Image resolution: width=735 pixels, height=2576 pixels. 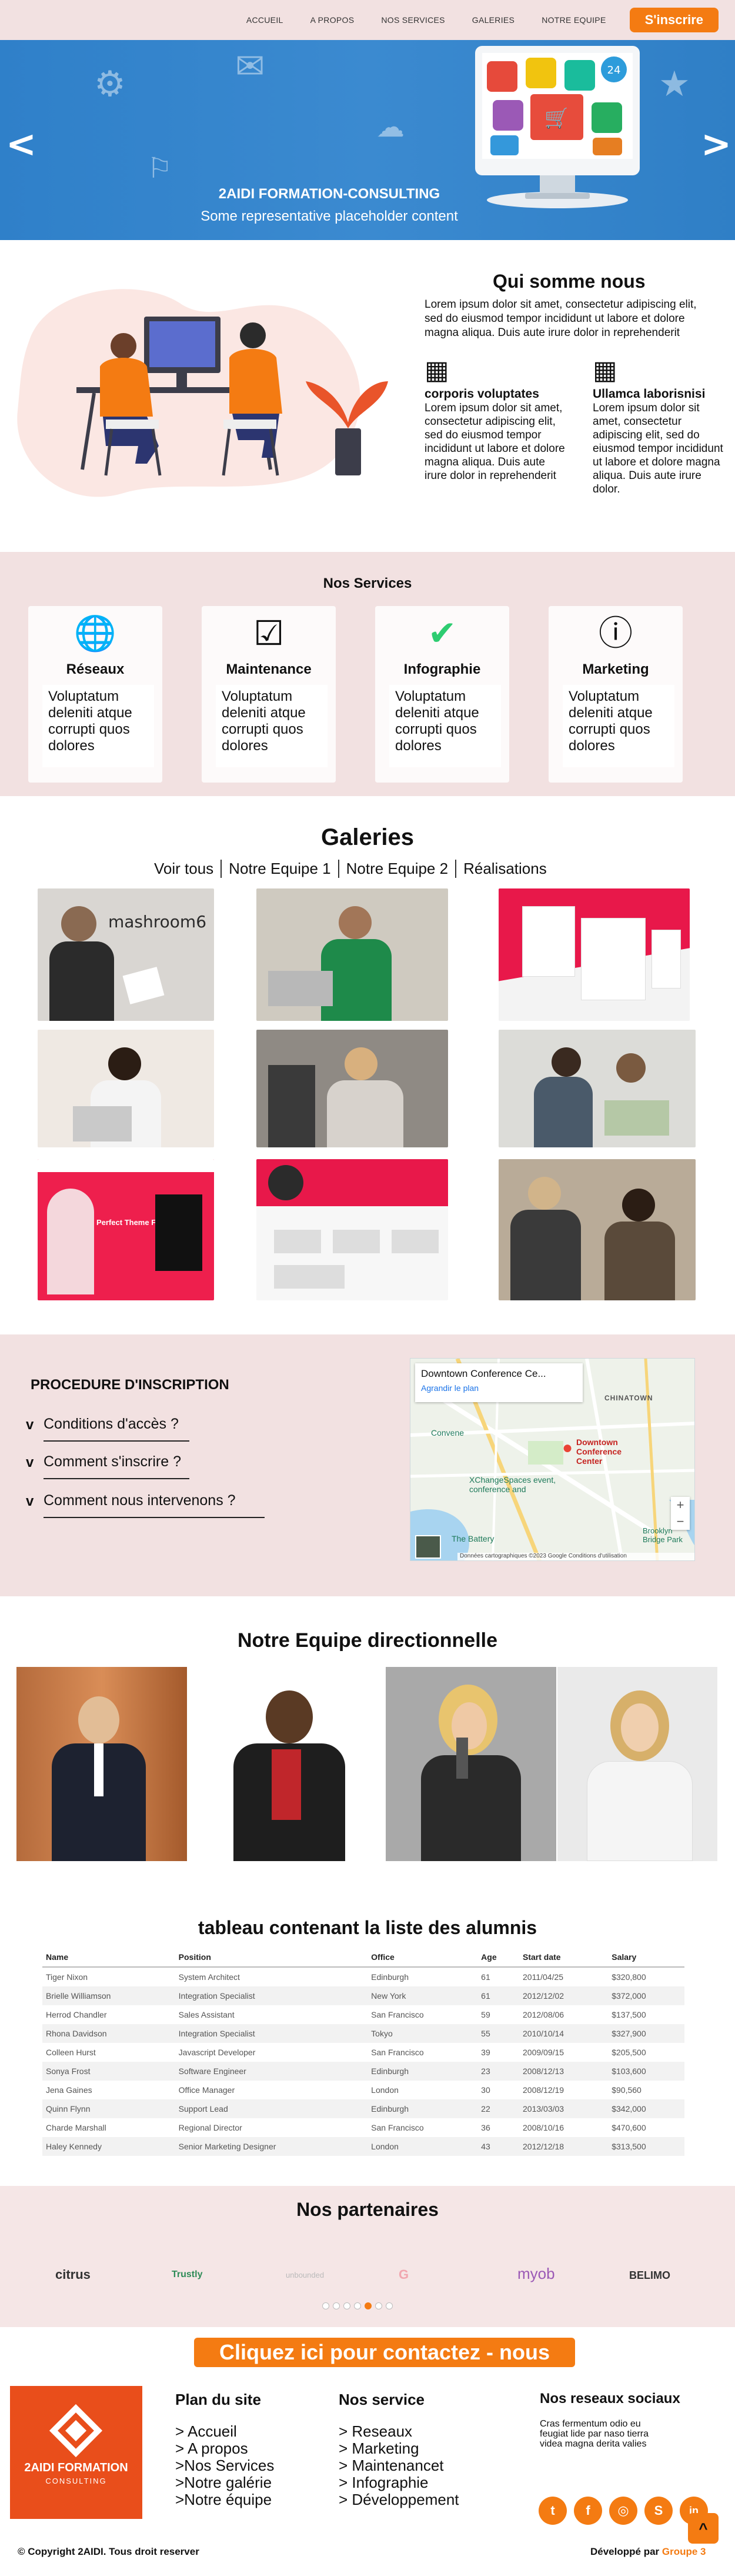 What do you see at coordinates (399, 2499) in the screenshot?
I see `footer-link: > Développement` at bounding box center [399, 2499].